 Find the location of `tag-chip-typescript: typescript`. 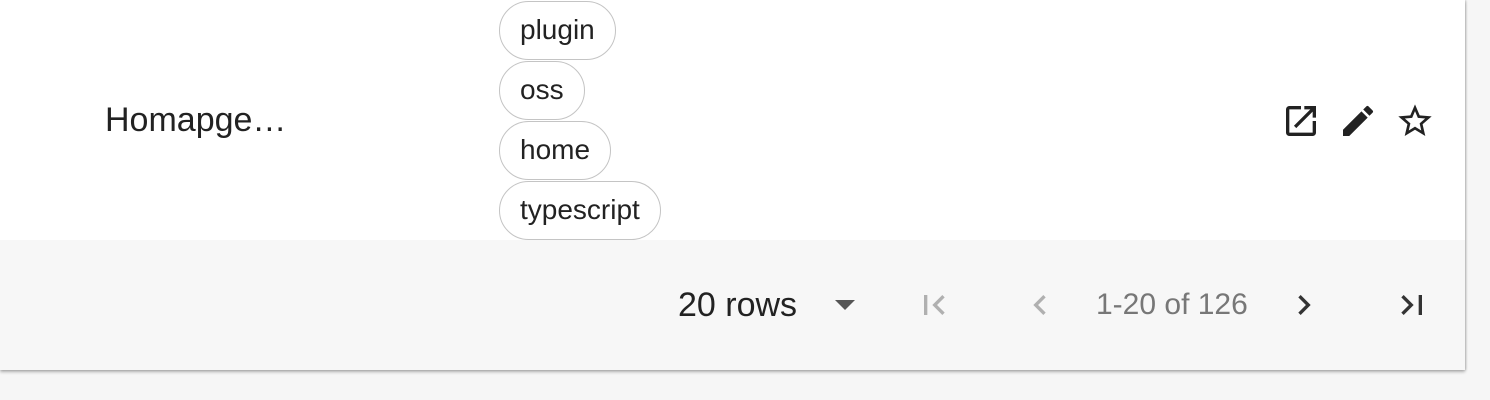

tag-chip-typescript: typescript is located at coordinates (580, 210).